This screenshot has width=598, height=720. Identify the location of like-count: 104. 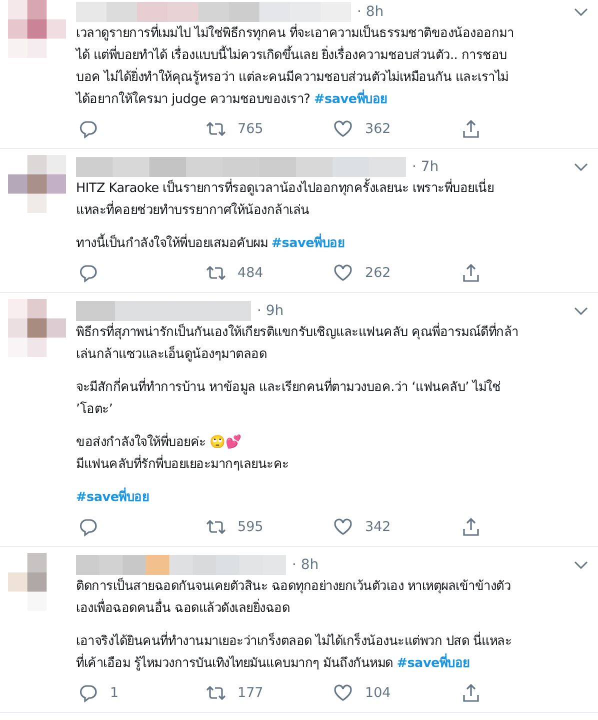
(378, 692).